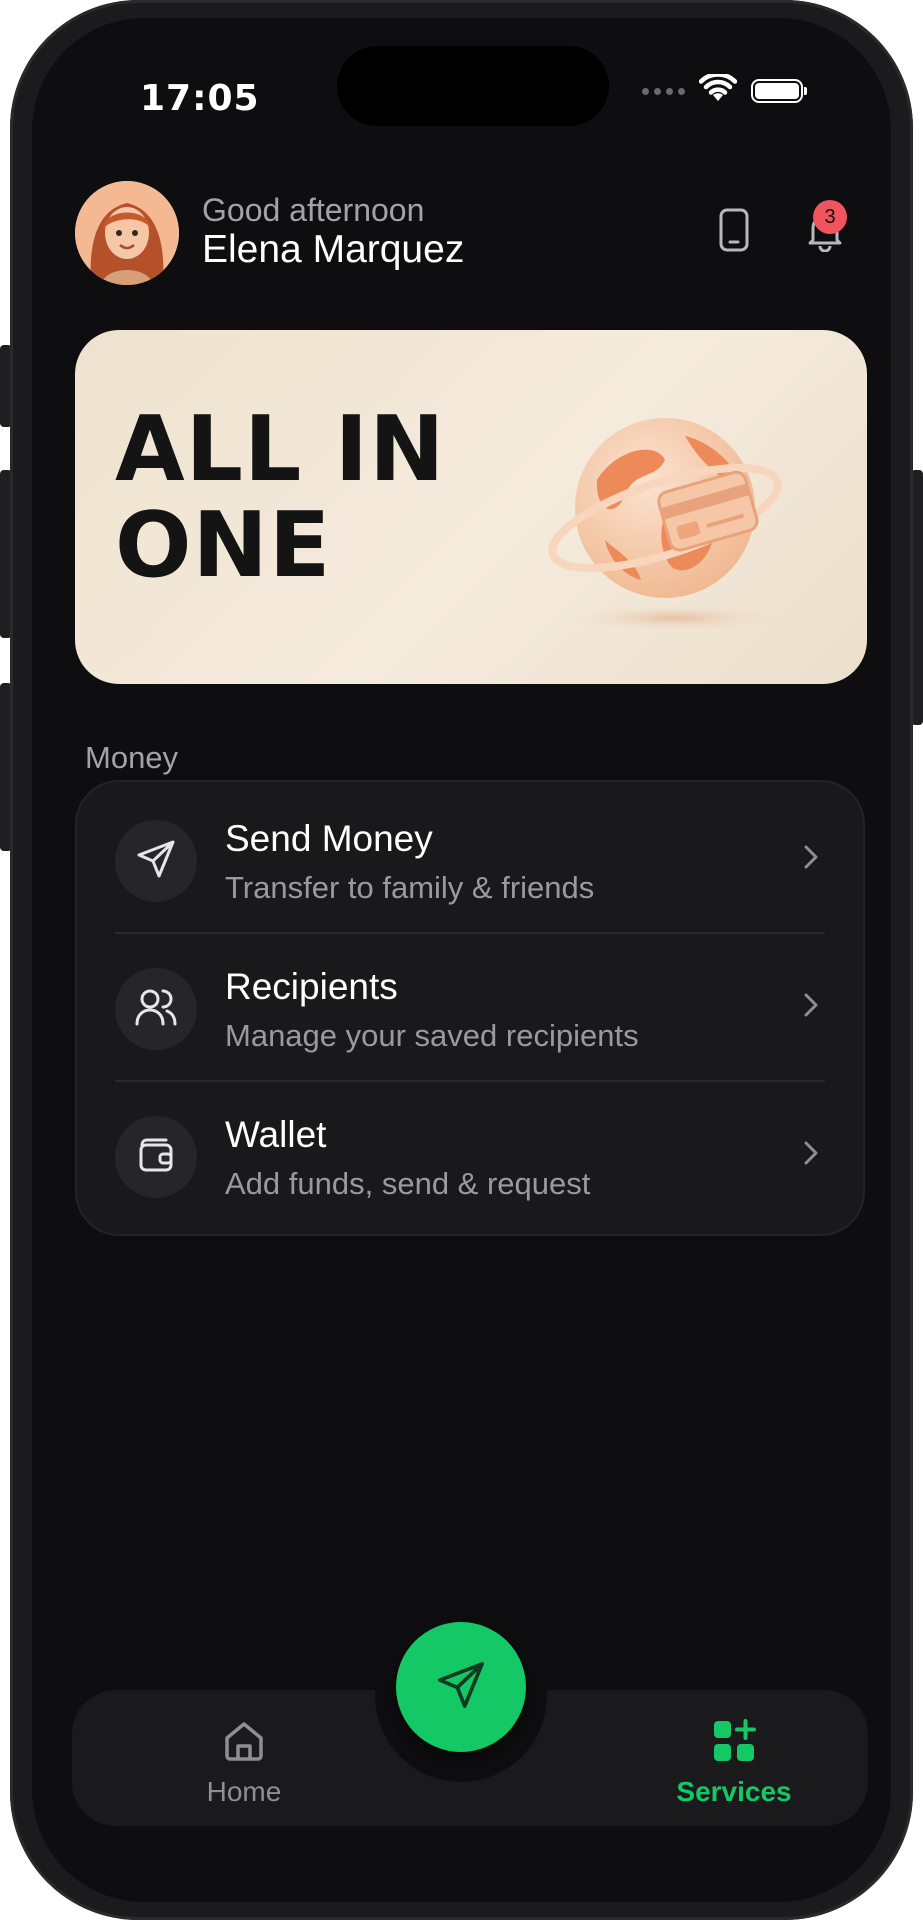 The width and height of the screenshot is (923, 1920). Describe the element at coordinates (663, 91) in the screenshot. I see `signal-icon` at that location.